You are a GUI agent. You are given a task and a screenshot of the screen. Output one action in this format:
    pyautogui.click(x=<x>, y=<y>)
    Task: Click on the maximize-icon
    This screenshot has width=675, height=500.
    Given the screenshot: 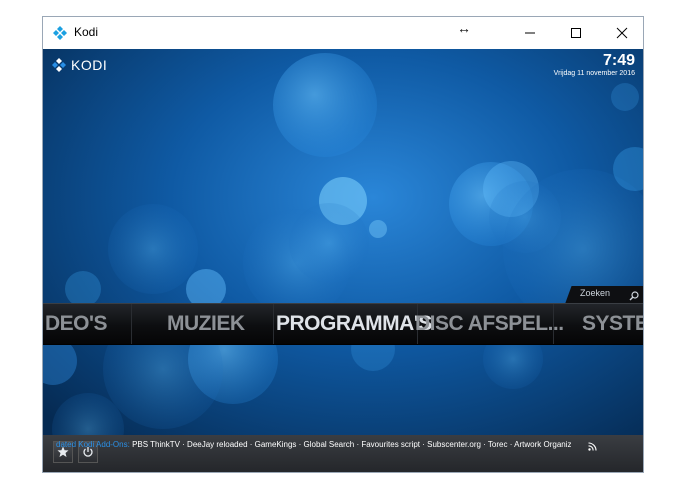 What is the action you would take?
    pyautogui.click(x=576, y=33)
    